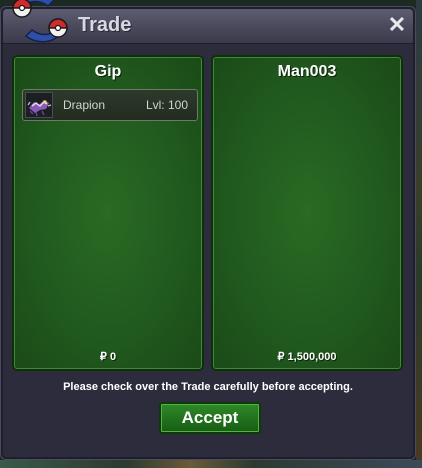 The width and height of the screenshot is (422, 468). I want to click on item-name: Drapion, so click(84, 105).